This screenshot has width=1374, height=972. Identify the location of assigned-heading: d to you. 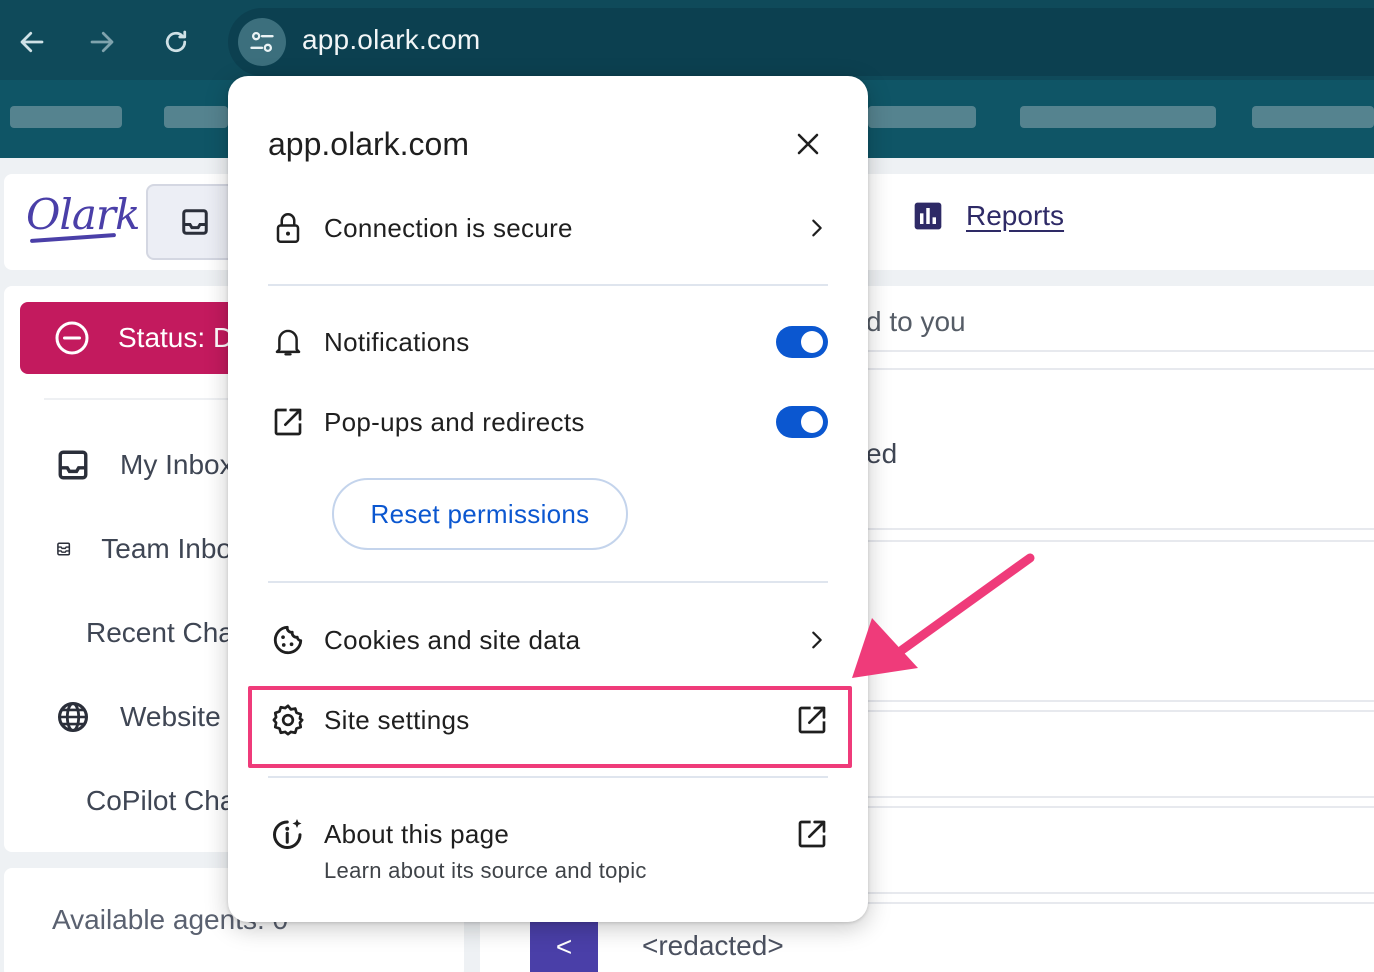
(916, 321).